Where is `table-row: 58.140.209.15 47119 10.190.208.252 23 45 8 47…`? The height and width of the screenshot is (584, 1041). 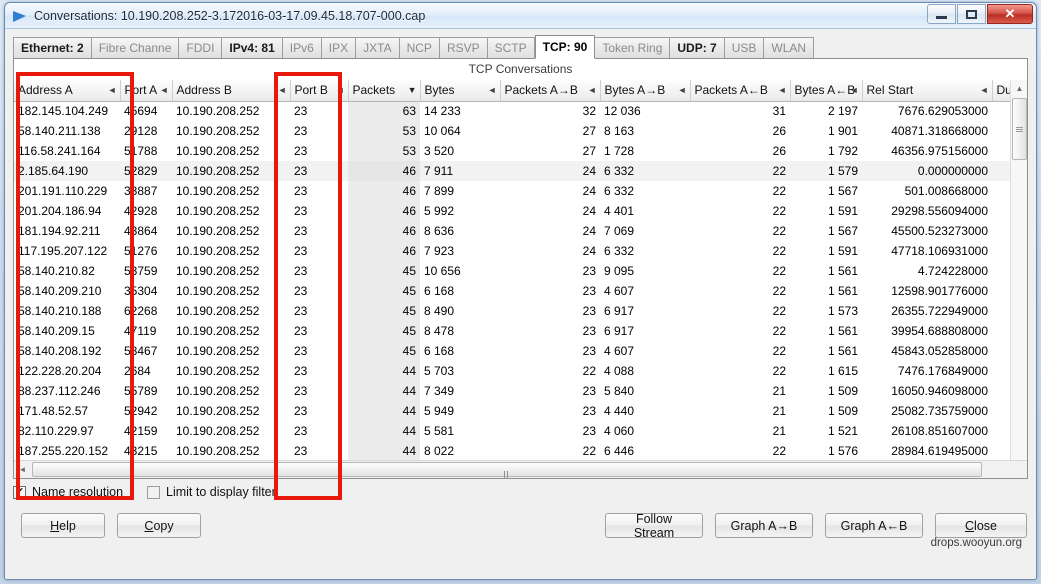 table-row: 58.140.209.15 47119 10.190.208.252 23 45 8 47… is located at coordinates (520, 331).